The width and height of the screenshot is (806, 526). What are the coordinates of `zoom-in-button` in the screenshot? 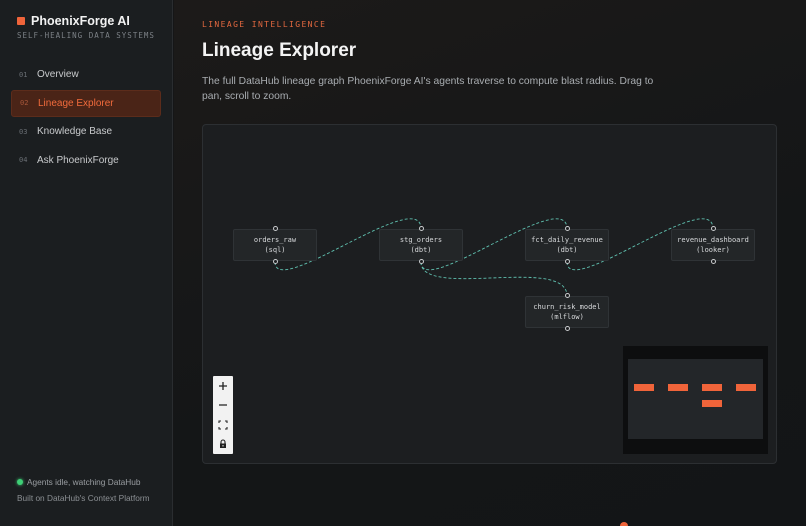 It's located at (223, 386).